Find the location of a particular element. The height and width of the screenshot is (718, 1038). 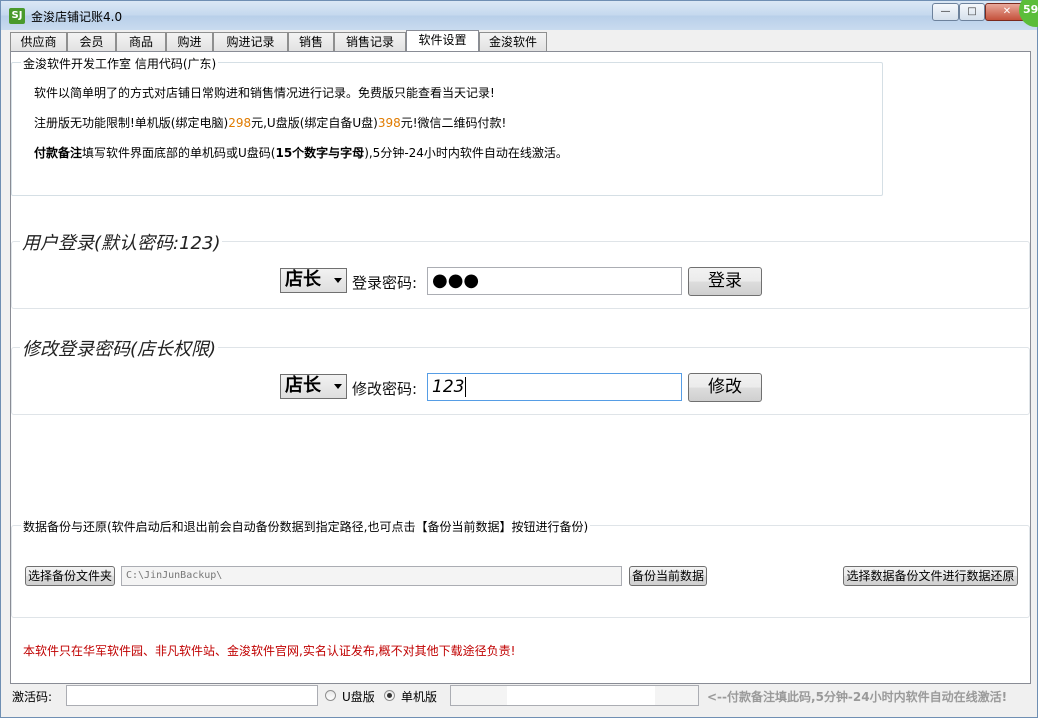

change-password-group: 修改登录密码(店长权限) 店长 修改密码: 123 修改 is located at coordinates (520, 375).